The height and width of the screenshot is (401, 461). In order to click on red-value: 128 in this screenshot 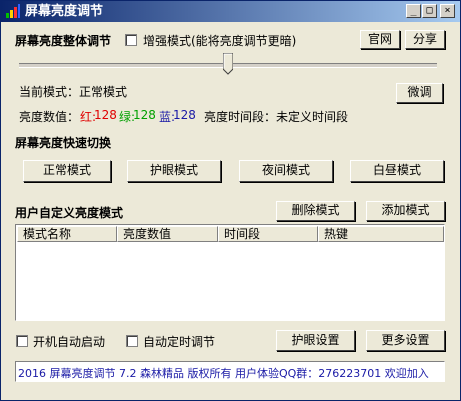, I will do `click(105, 115)`.